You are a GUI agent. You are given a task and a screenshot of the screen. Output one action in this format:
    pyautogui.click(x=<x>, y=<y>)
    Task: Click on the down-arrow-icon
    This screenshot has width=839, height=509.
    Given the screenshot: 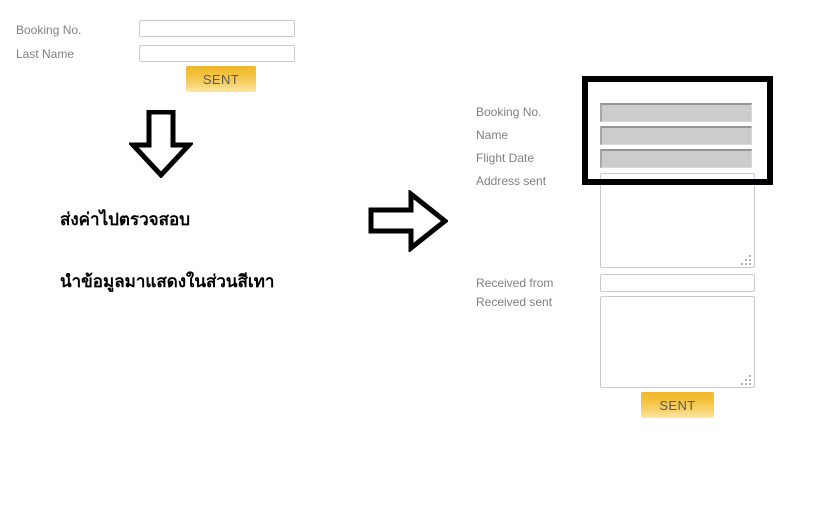 What is the action you would take?
    pyautogui.click(x=161, y=144)
    